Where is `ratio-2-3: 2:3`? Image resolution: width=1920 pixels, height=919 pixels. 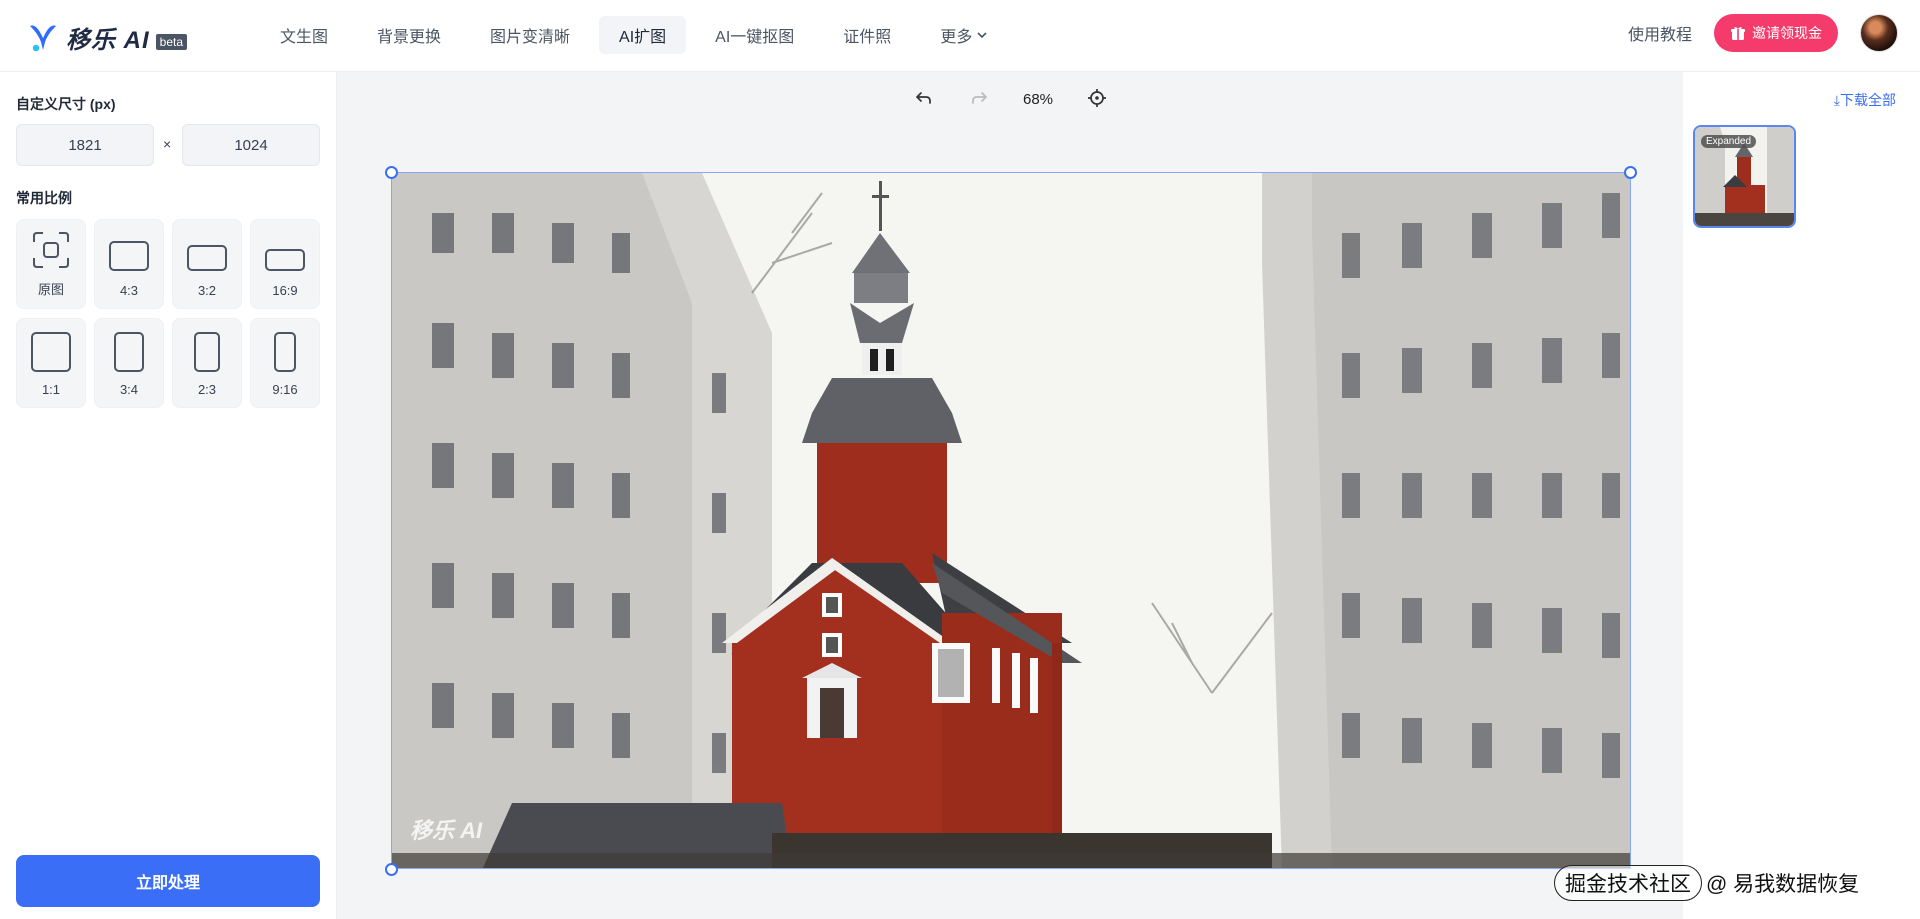
ratio-2-3: 2:3 is located at coordinates (207, 363).